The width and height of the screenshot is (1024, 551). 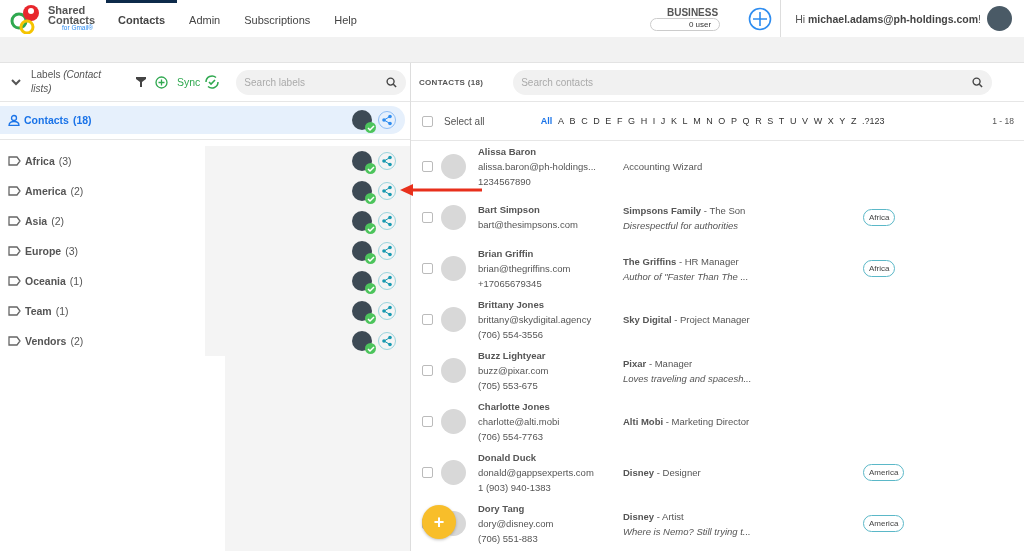 What do you see at coordinates (550, 406) in the screenshot?
I see `contact-name: Charlotte Jones` at bounding box center [550, 406].